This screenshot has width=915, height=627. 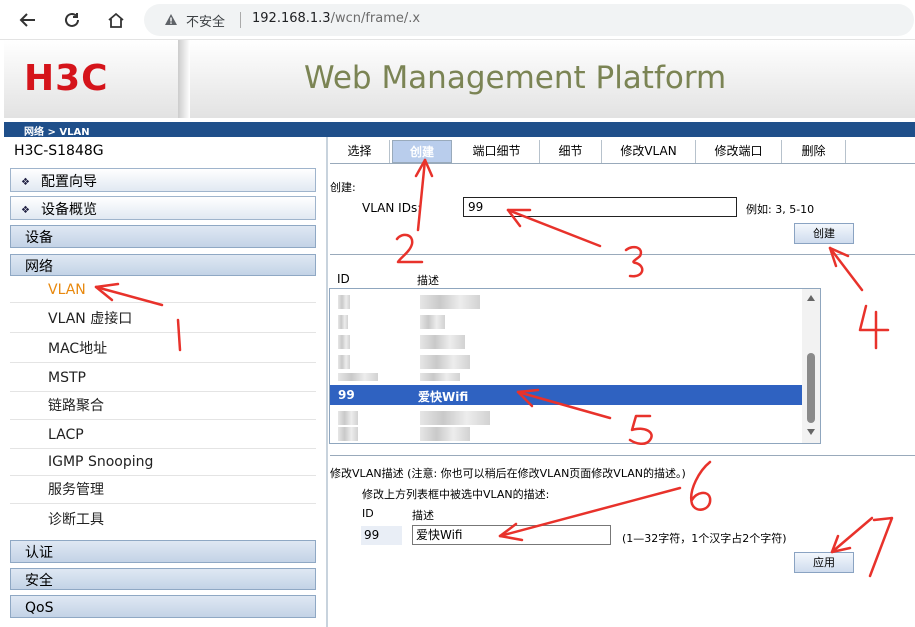 What do you see at coordinates (163, 180) in the screenshot?
I see `nav-config-wizard: ❖ 配置向导` at bounding box center [163, 180].